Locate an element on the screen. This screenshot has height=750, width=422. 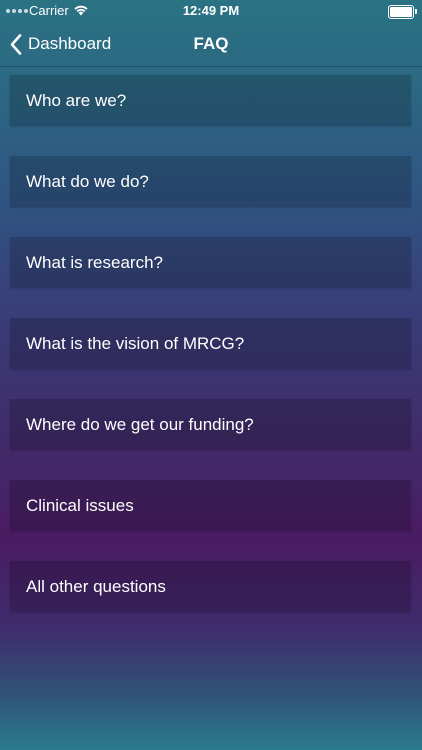
faq-item-all-other-questions: All other questions is located at coordinates (210, 586).